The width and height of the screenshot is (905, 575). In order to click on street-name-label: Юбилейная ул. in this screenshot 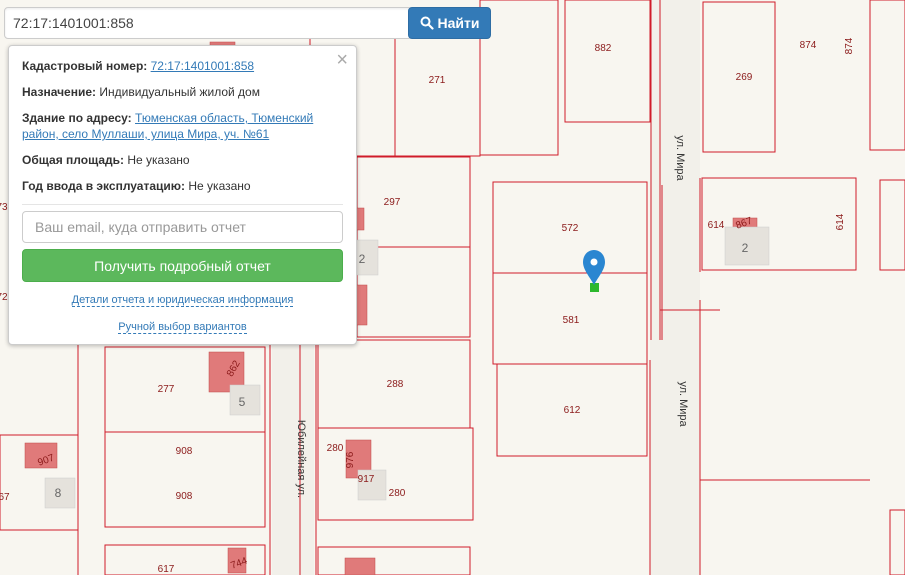, I will do `click(301, 459)`.